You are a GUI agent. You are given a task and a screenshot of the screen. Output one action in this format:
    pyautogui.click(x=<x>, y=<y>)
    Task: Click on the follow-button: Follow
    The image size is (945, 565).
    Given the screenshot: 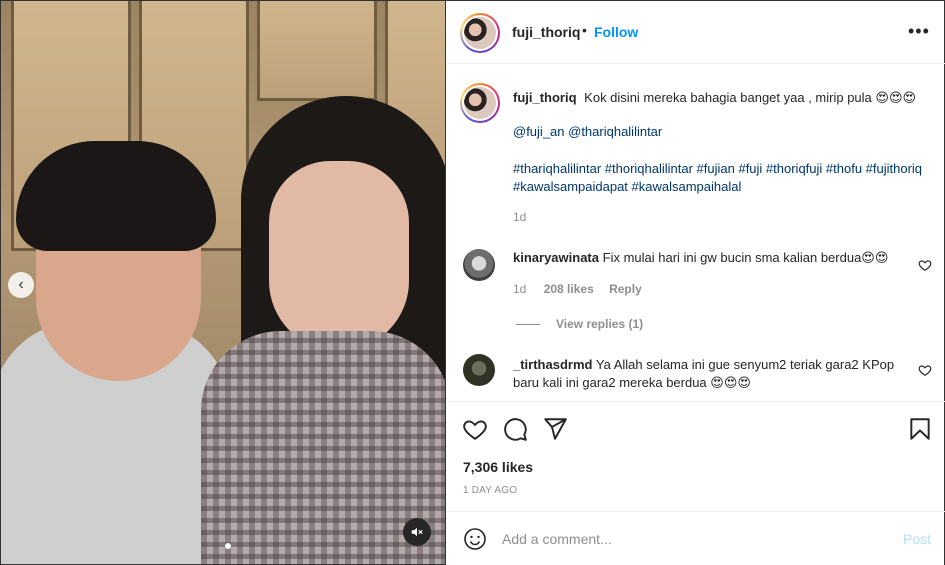 What is the action you would take?
    pyautogui.click(x=616, y=32)
    